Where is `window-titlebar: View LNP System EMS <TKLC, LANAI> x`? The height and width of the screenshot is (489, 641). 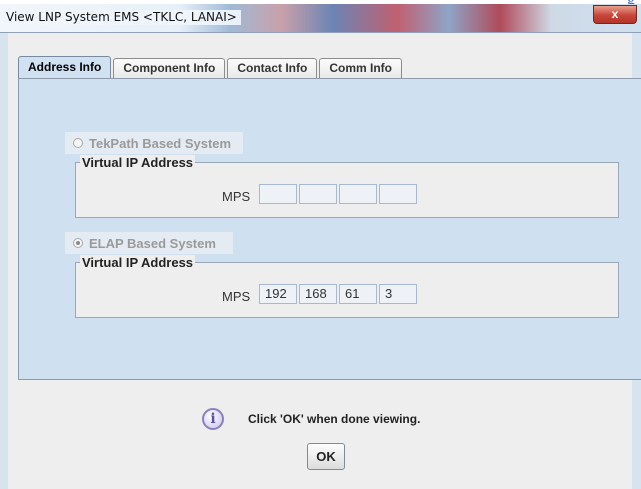 window-titlebar: View LNP System EMS <TKLC, LANAI> x is located at coordinates (320, 18).